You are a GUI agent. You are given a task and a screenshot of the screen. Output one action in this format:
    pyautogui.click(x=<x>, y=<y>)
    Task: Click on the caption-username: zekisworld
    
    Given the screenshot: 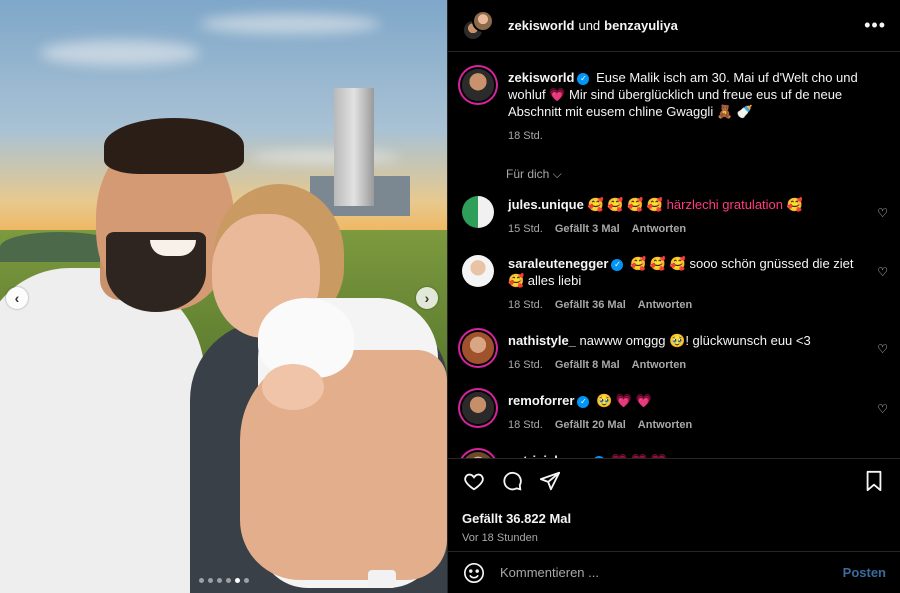 What is the action you would take?
    pyautogui.click(x=541, y=77)
    